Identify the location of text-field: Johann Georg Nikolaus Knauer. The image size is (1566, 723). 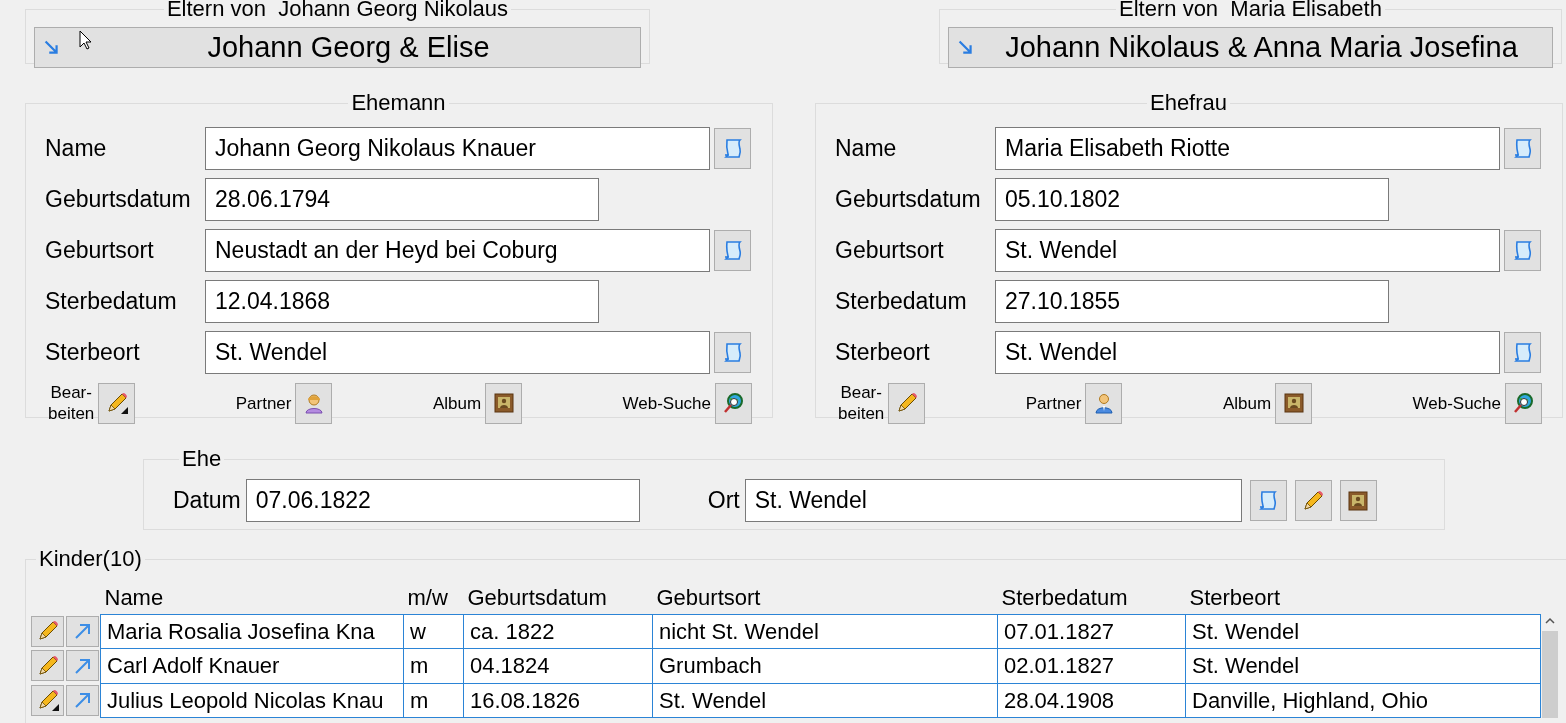
(457, 148).